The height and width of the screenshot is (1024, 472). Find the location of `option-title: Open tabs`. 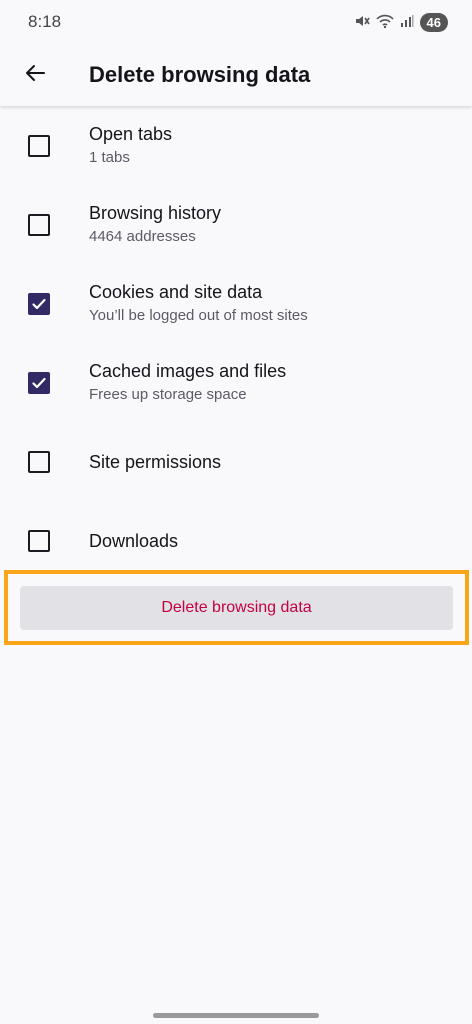

option-title: Open tabs is located at coordinates (131, 134).